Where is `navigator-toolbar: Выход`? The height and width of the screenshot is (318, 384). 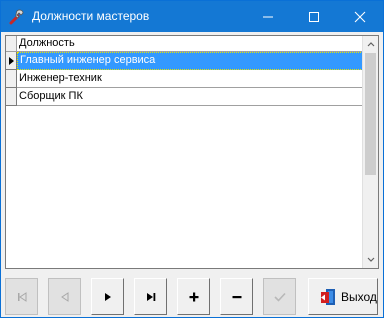 navigator-toolbar: Выход is located at coordinates (192, 296).